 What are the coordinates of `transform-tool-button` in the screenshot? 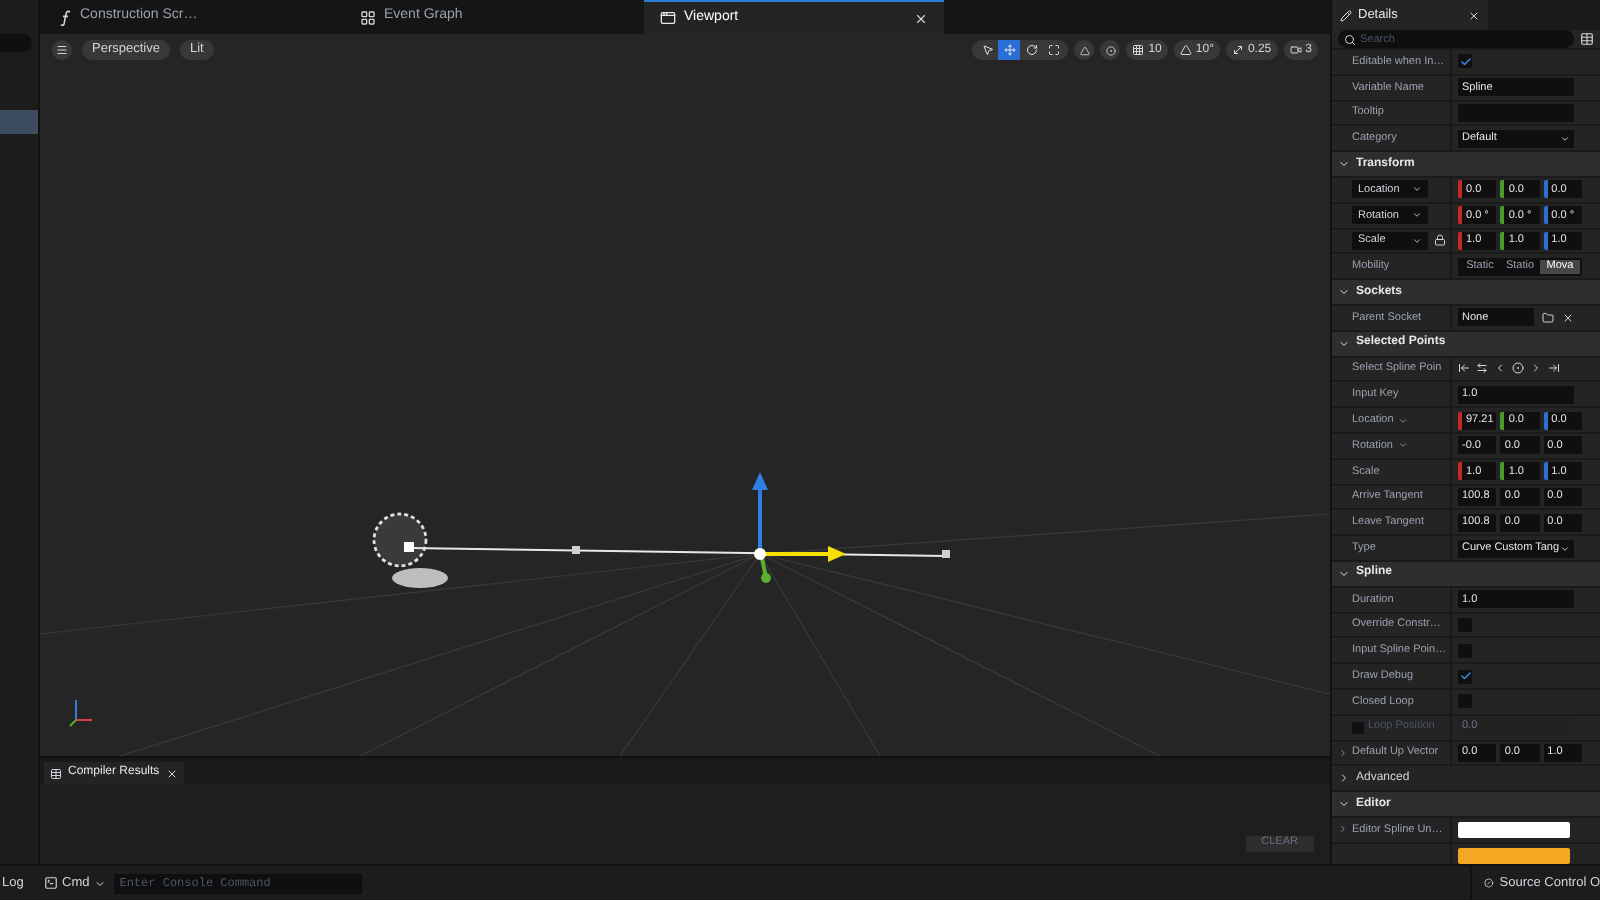 It's located at (1009, 50).